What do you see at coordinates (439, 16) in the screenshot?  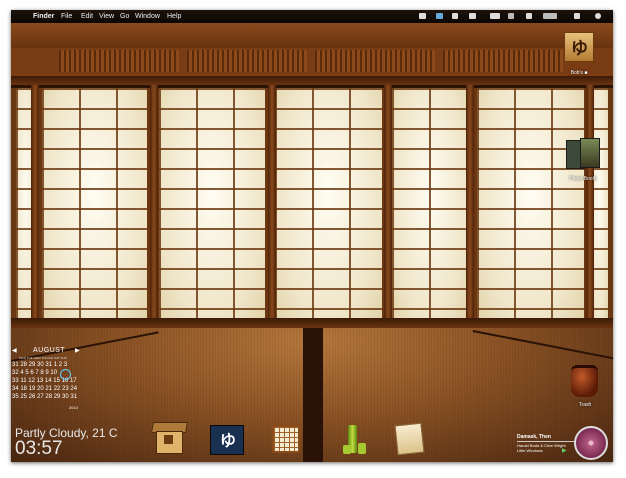 I see `bluetooth-icon` at bounding box center [439, 16].